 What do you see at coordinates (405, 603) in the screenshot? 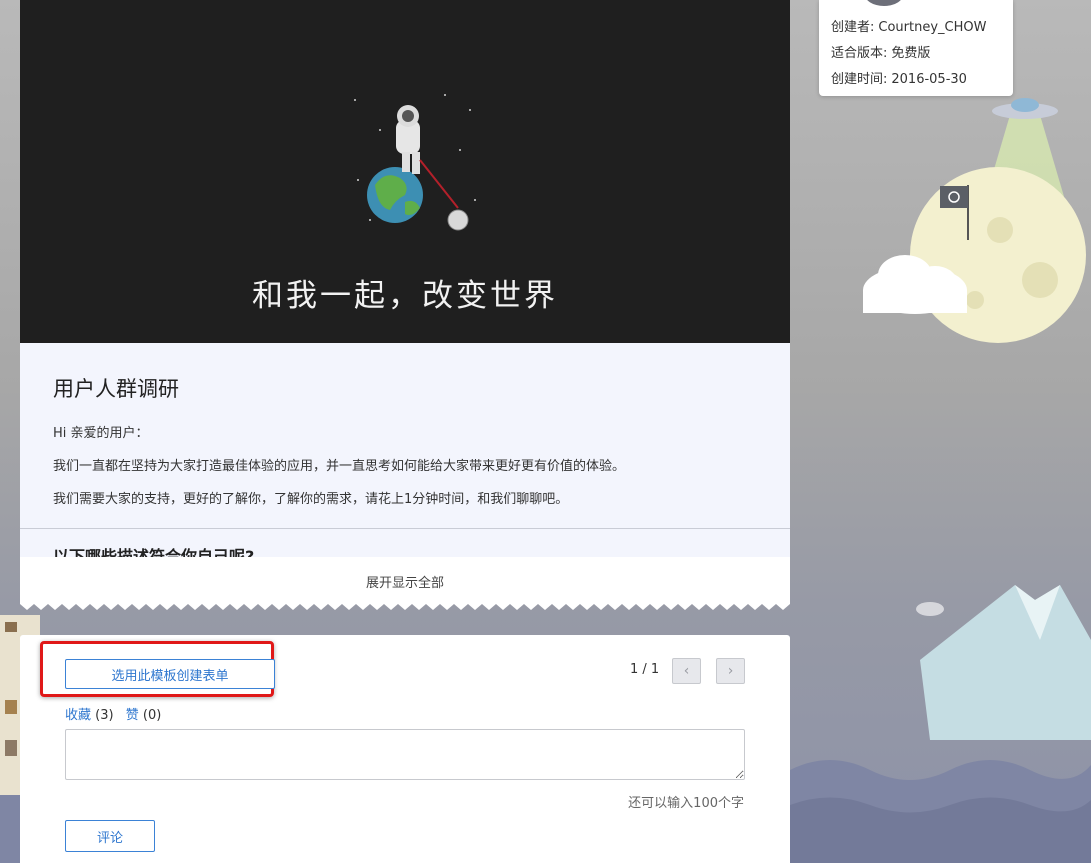
I see `zigzag-edge` at bounding box center [405, 603].